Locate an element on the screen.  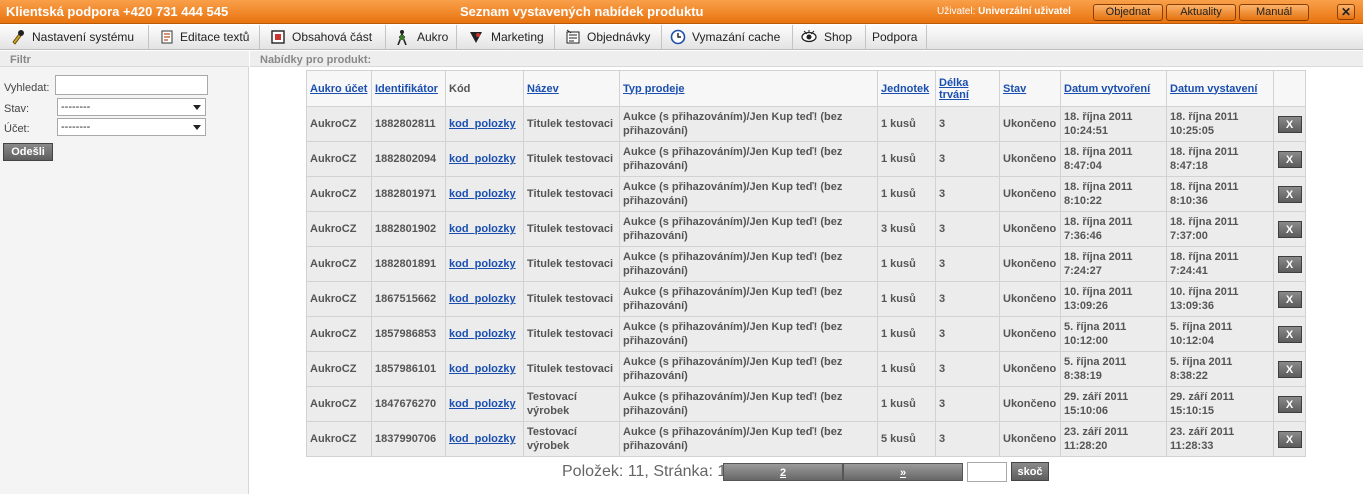
menu-item-label: Marketing is located at coordinates (517, 37).